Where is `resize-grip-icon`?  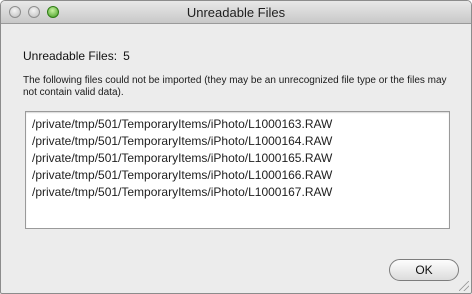 resize-grip-icon is located at coordinates (464, 286).